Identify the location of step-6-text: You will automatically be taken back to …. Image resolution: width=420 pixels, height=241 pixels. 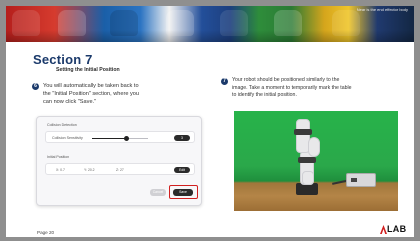
(128, 94).